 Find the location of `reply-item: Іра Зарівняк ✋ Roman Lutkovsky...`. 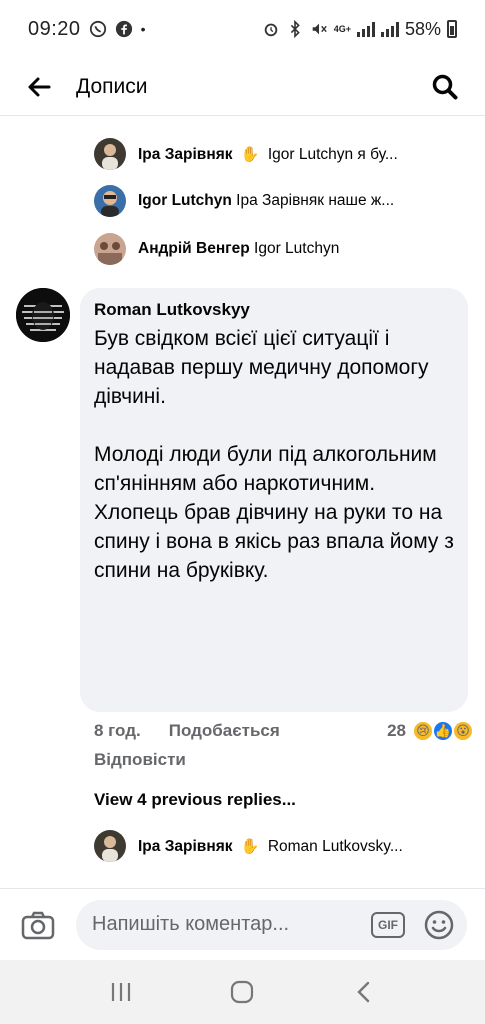

reply-item: Іра Зарівняк ✋ Roman Lutkovsky... is located at coordinates (279, 846).